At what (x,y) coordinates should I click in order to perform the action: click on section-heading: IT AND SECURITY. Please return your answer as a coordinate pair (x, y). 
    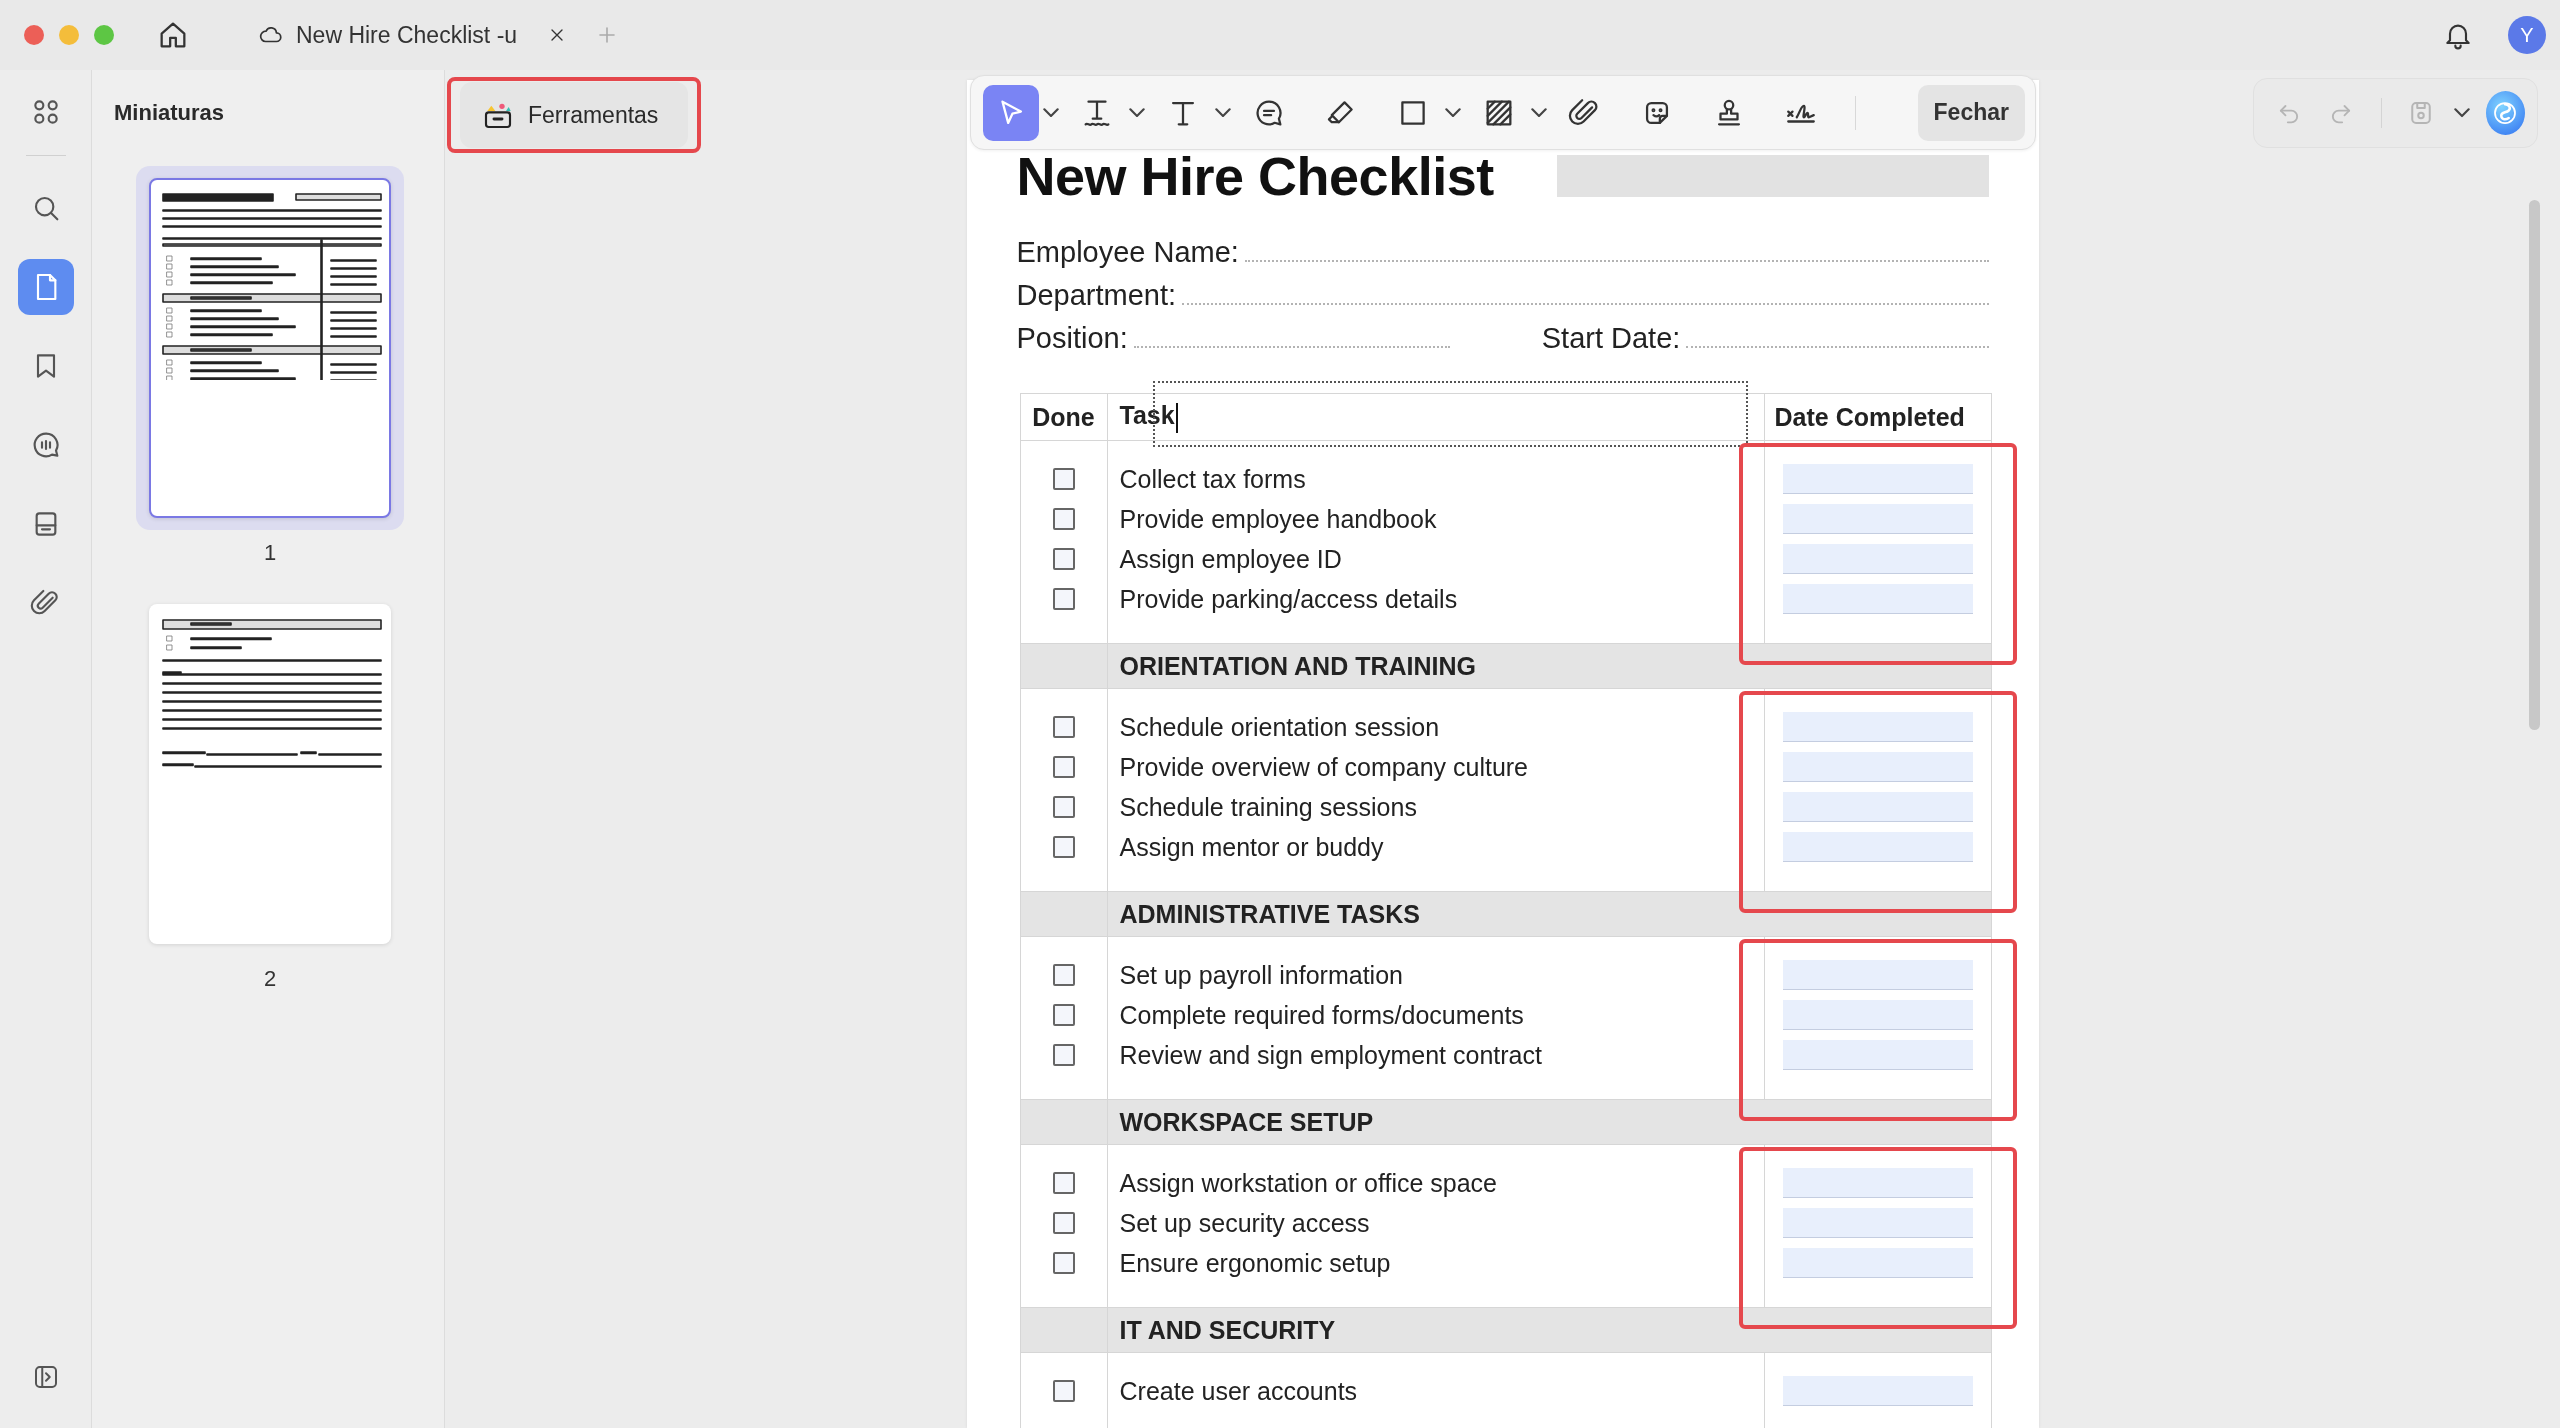
    Looking at the image, I should click on (1549, 1330).